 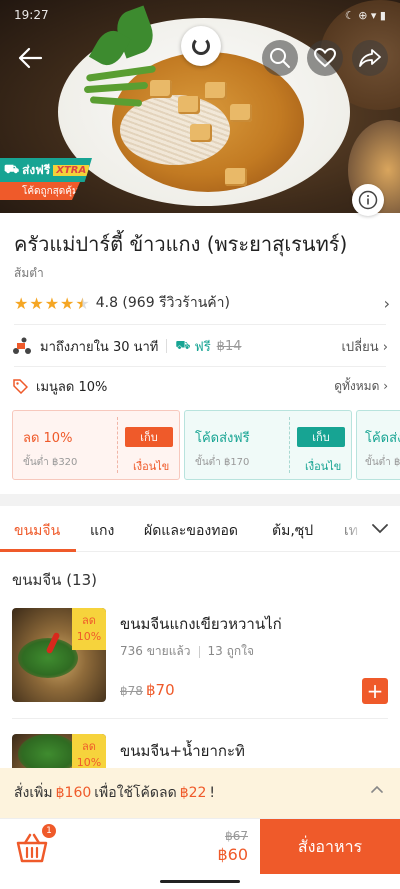 I want to click on see-all-label: ดูทั้งหมด, so click(x=357, y=385).